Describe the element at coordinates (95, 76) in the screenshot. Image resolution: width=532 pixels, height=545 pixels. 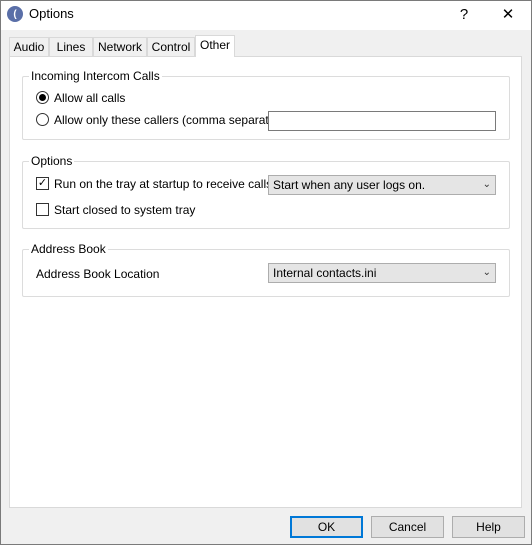
I see `incoming-calls-title: Incoming Intercom Calls` at that location.